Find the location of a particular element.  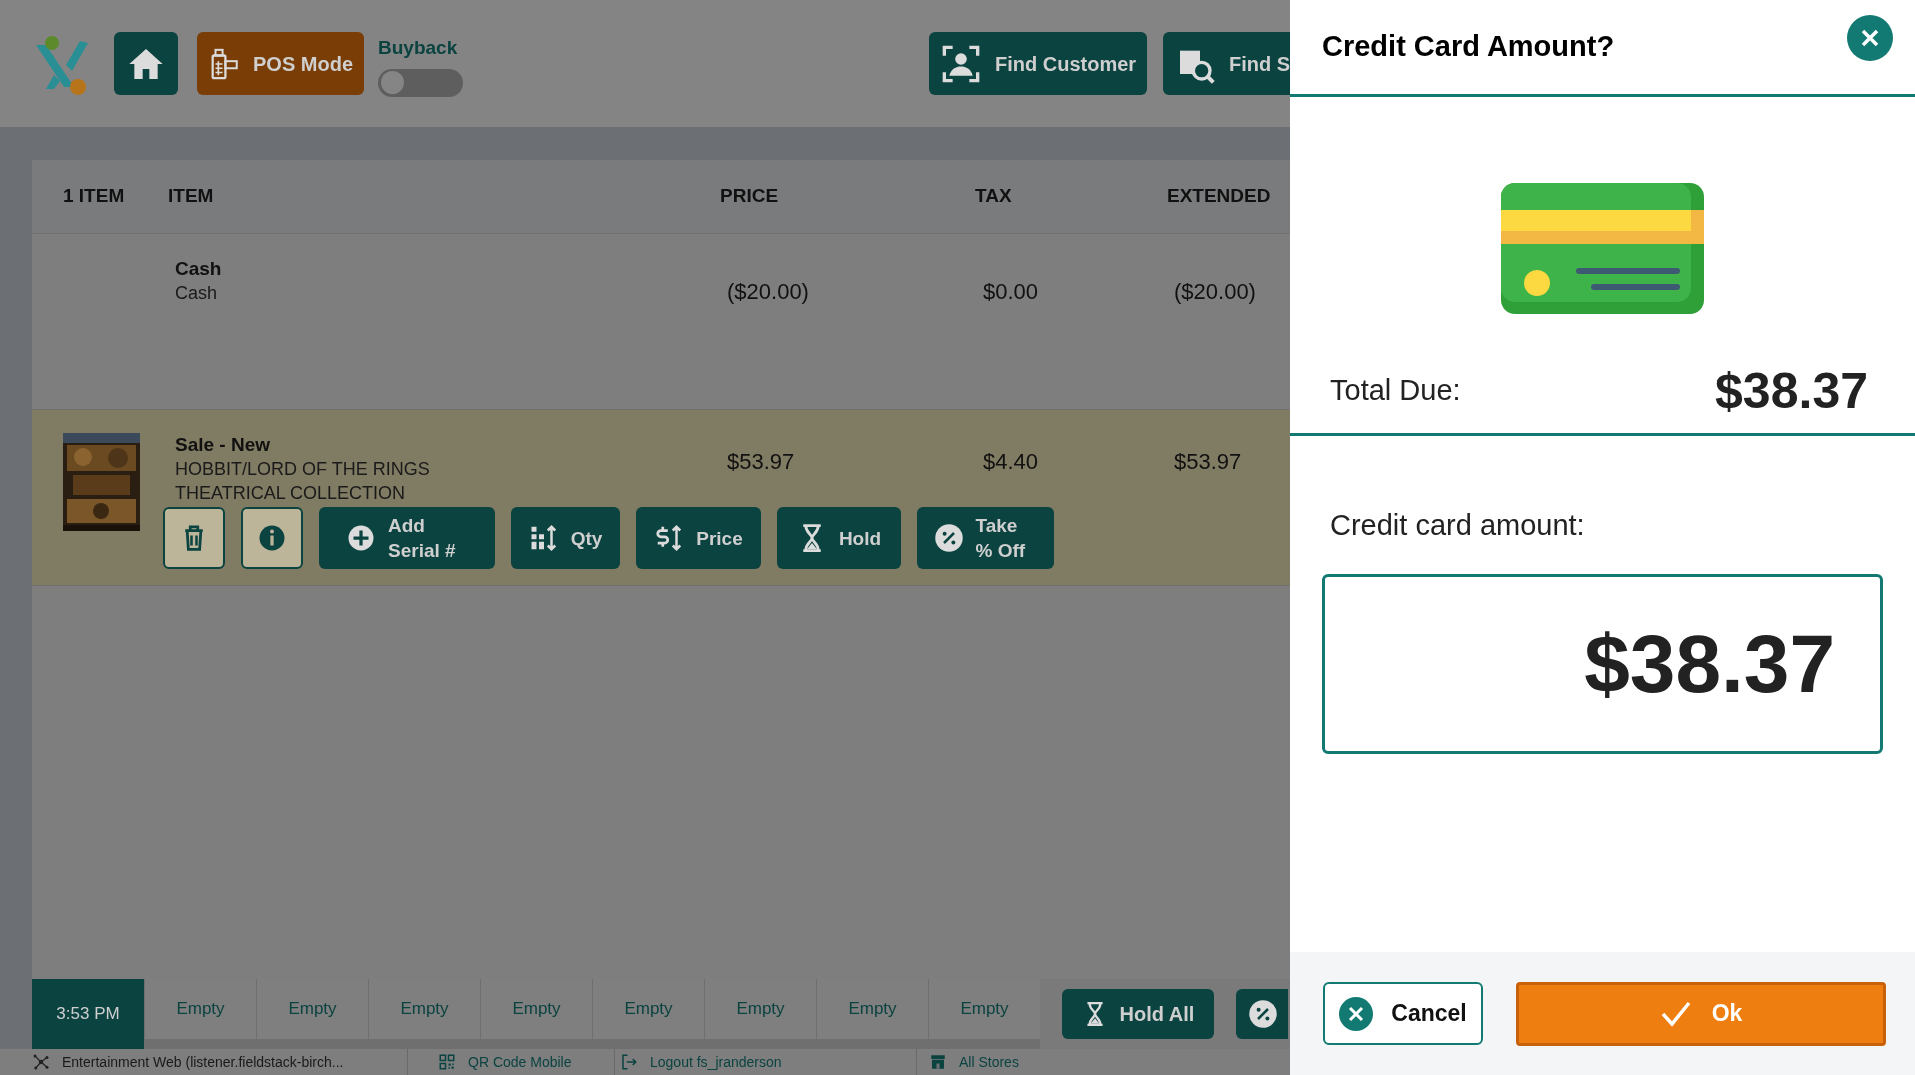

plus-icon is located at coordinates (361, 538).